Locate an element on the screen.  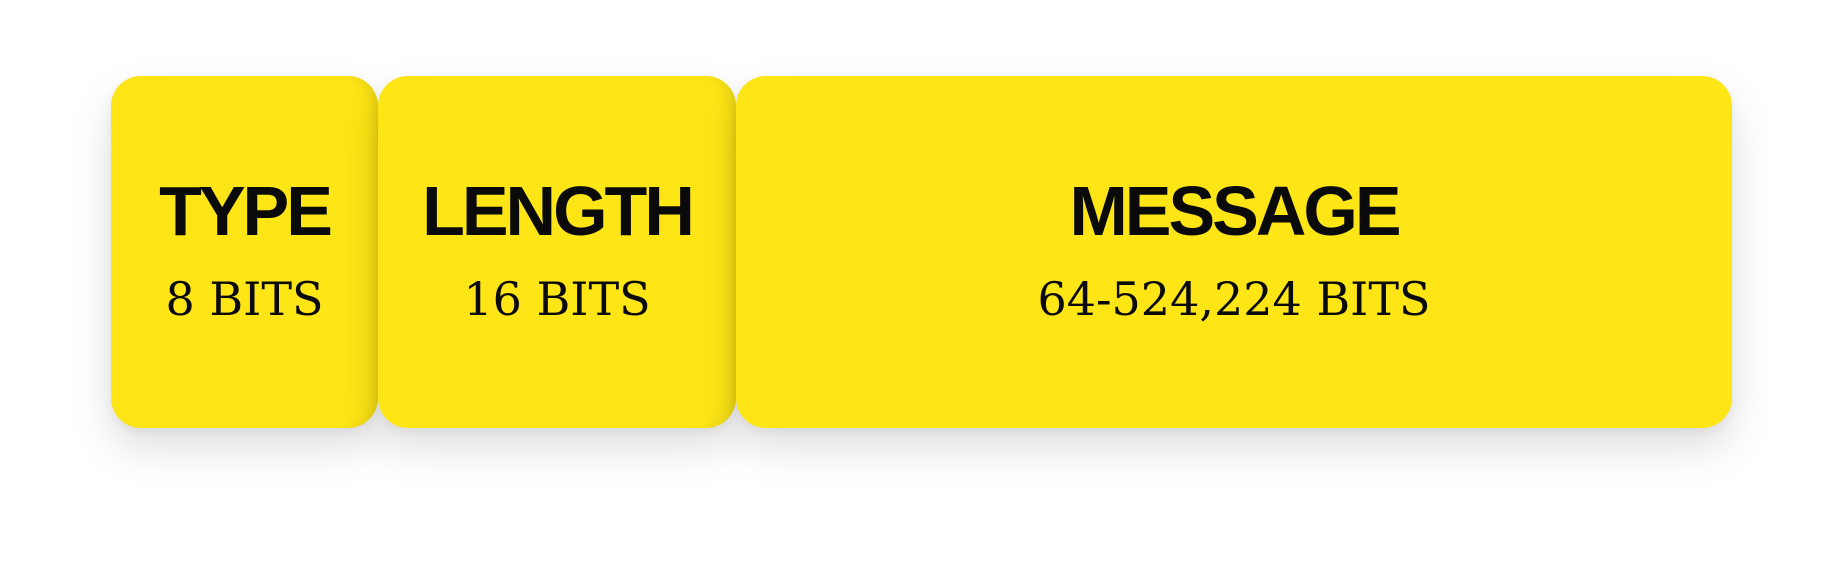
type-field-size: 8 BITS is located at coordinates (244, 299).